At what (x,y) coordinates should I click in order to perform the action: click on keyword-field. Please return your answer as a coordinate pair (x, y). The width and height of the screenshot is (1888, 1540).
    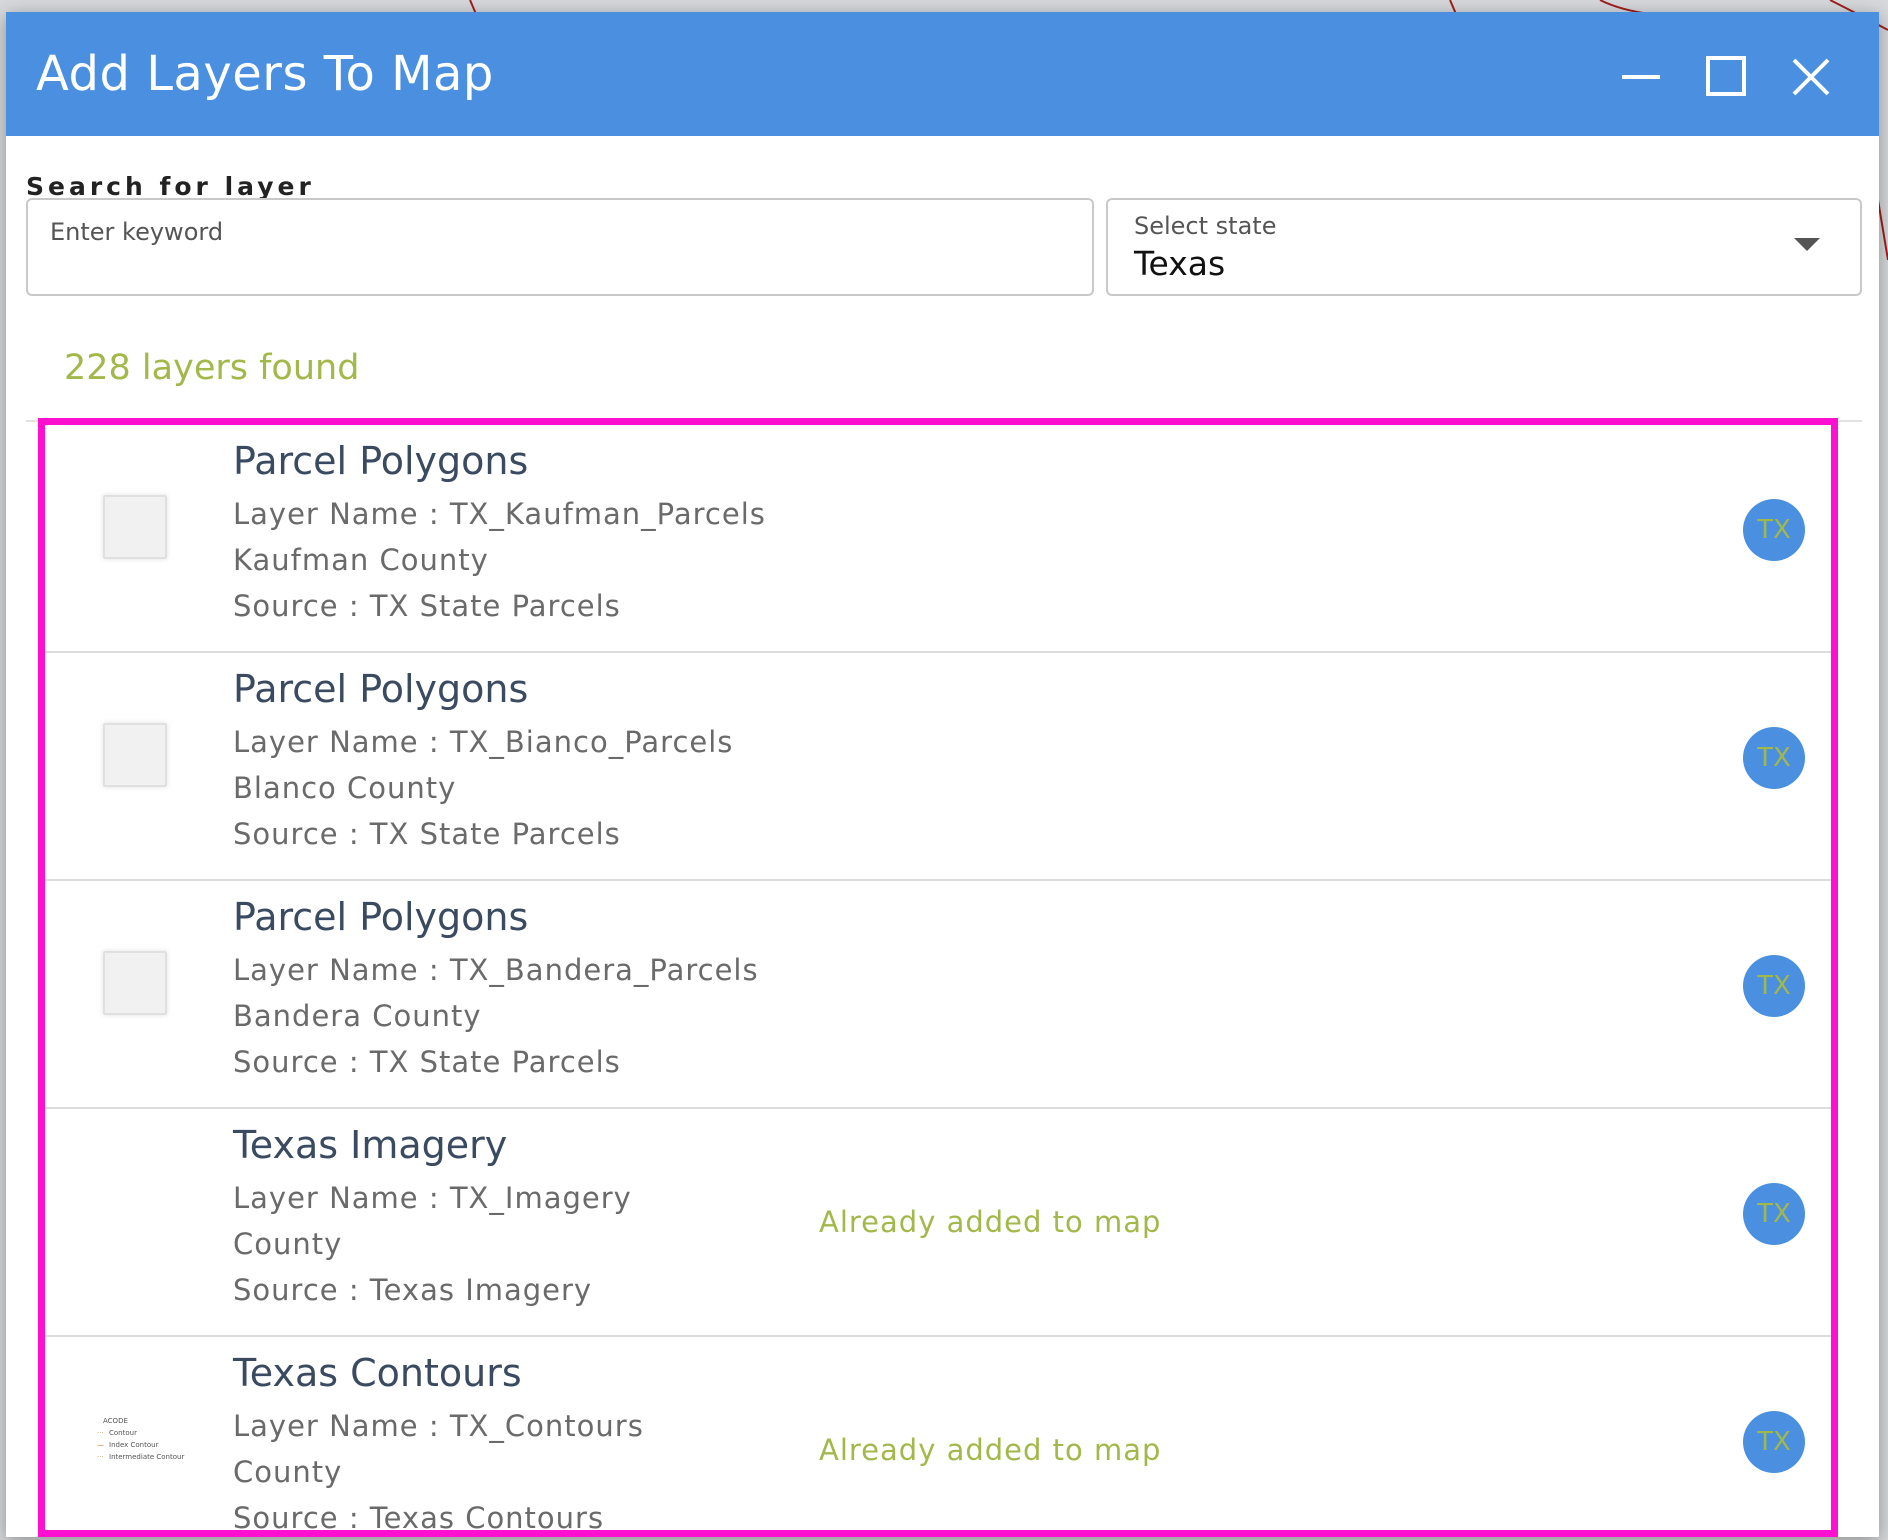
    Looking at the image, I should click on (560, 247).